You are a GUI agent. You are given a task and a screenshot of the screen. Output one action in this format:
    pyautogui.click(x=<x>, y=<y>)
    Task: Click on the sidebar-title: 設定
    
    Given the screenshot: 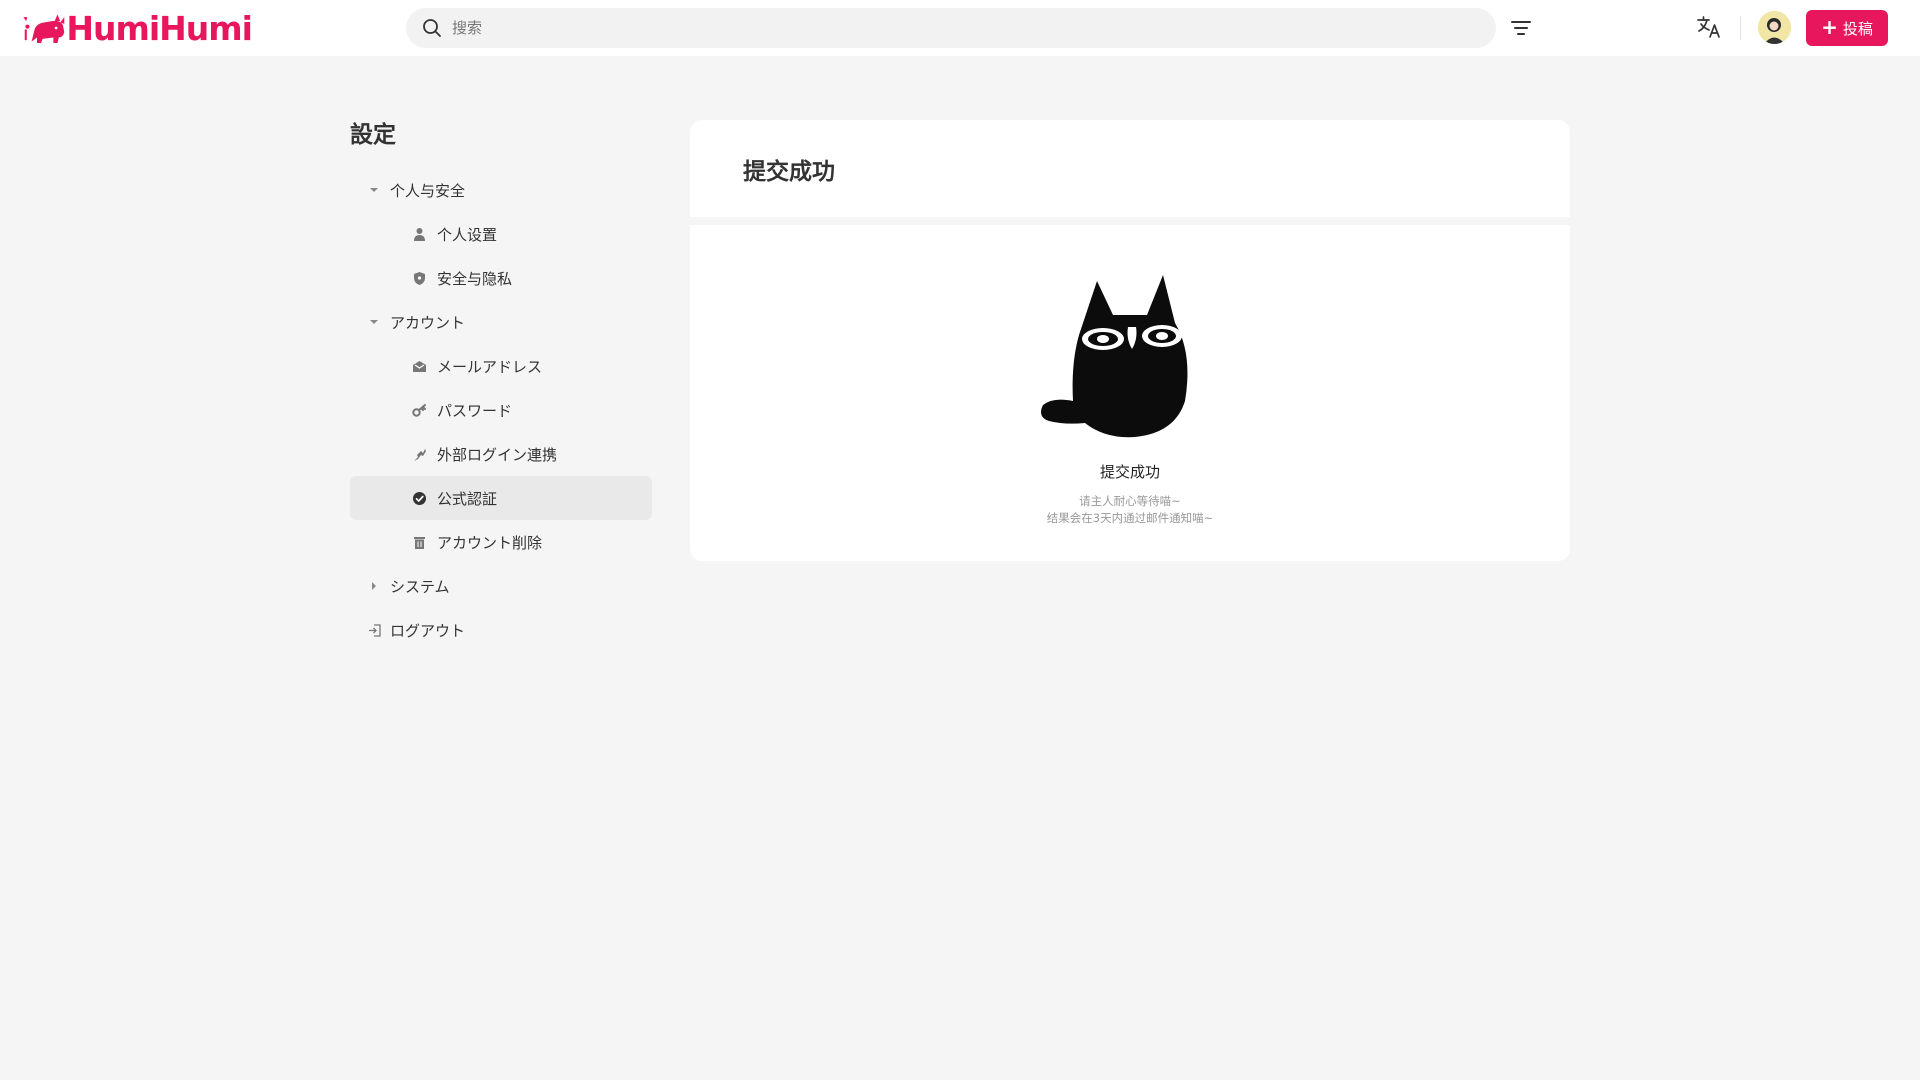 What is the action you would take?
    pyautogui.click(x=373, y=135)
    